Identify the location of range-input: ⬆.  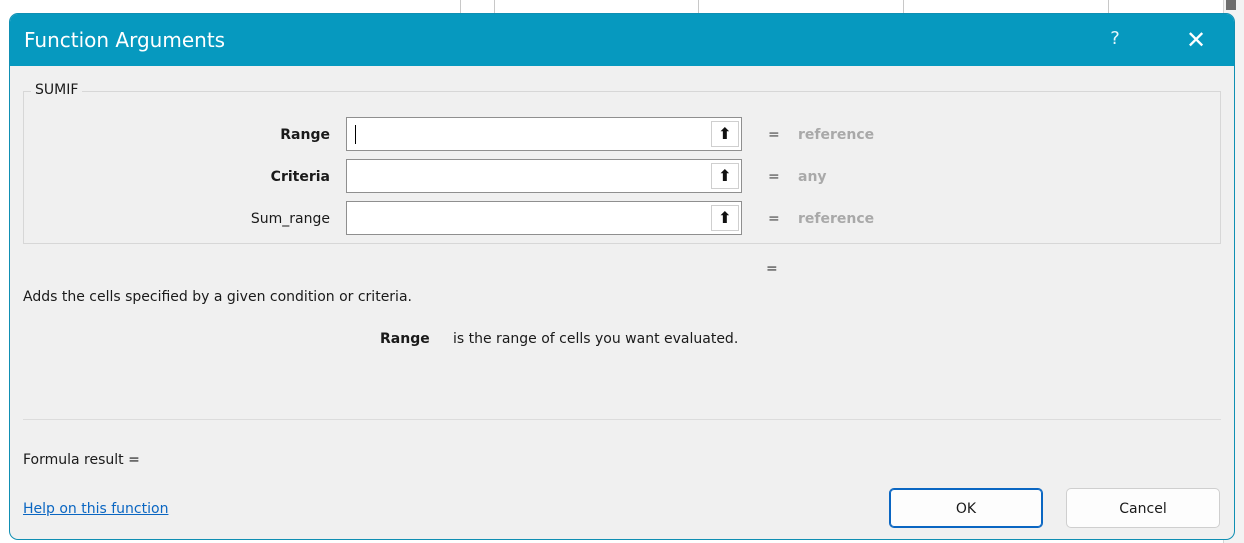
(544, 134).